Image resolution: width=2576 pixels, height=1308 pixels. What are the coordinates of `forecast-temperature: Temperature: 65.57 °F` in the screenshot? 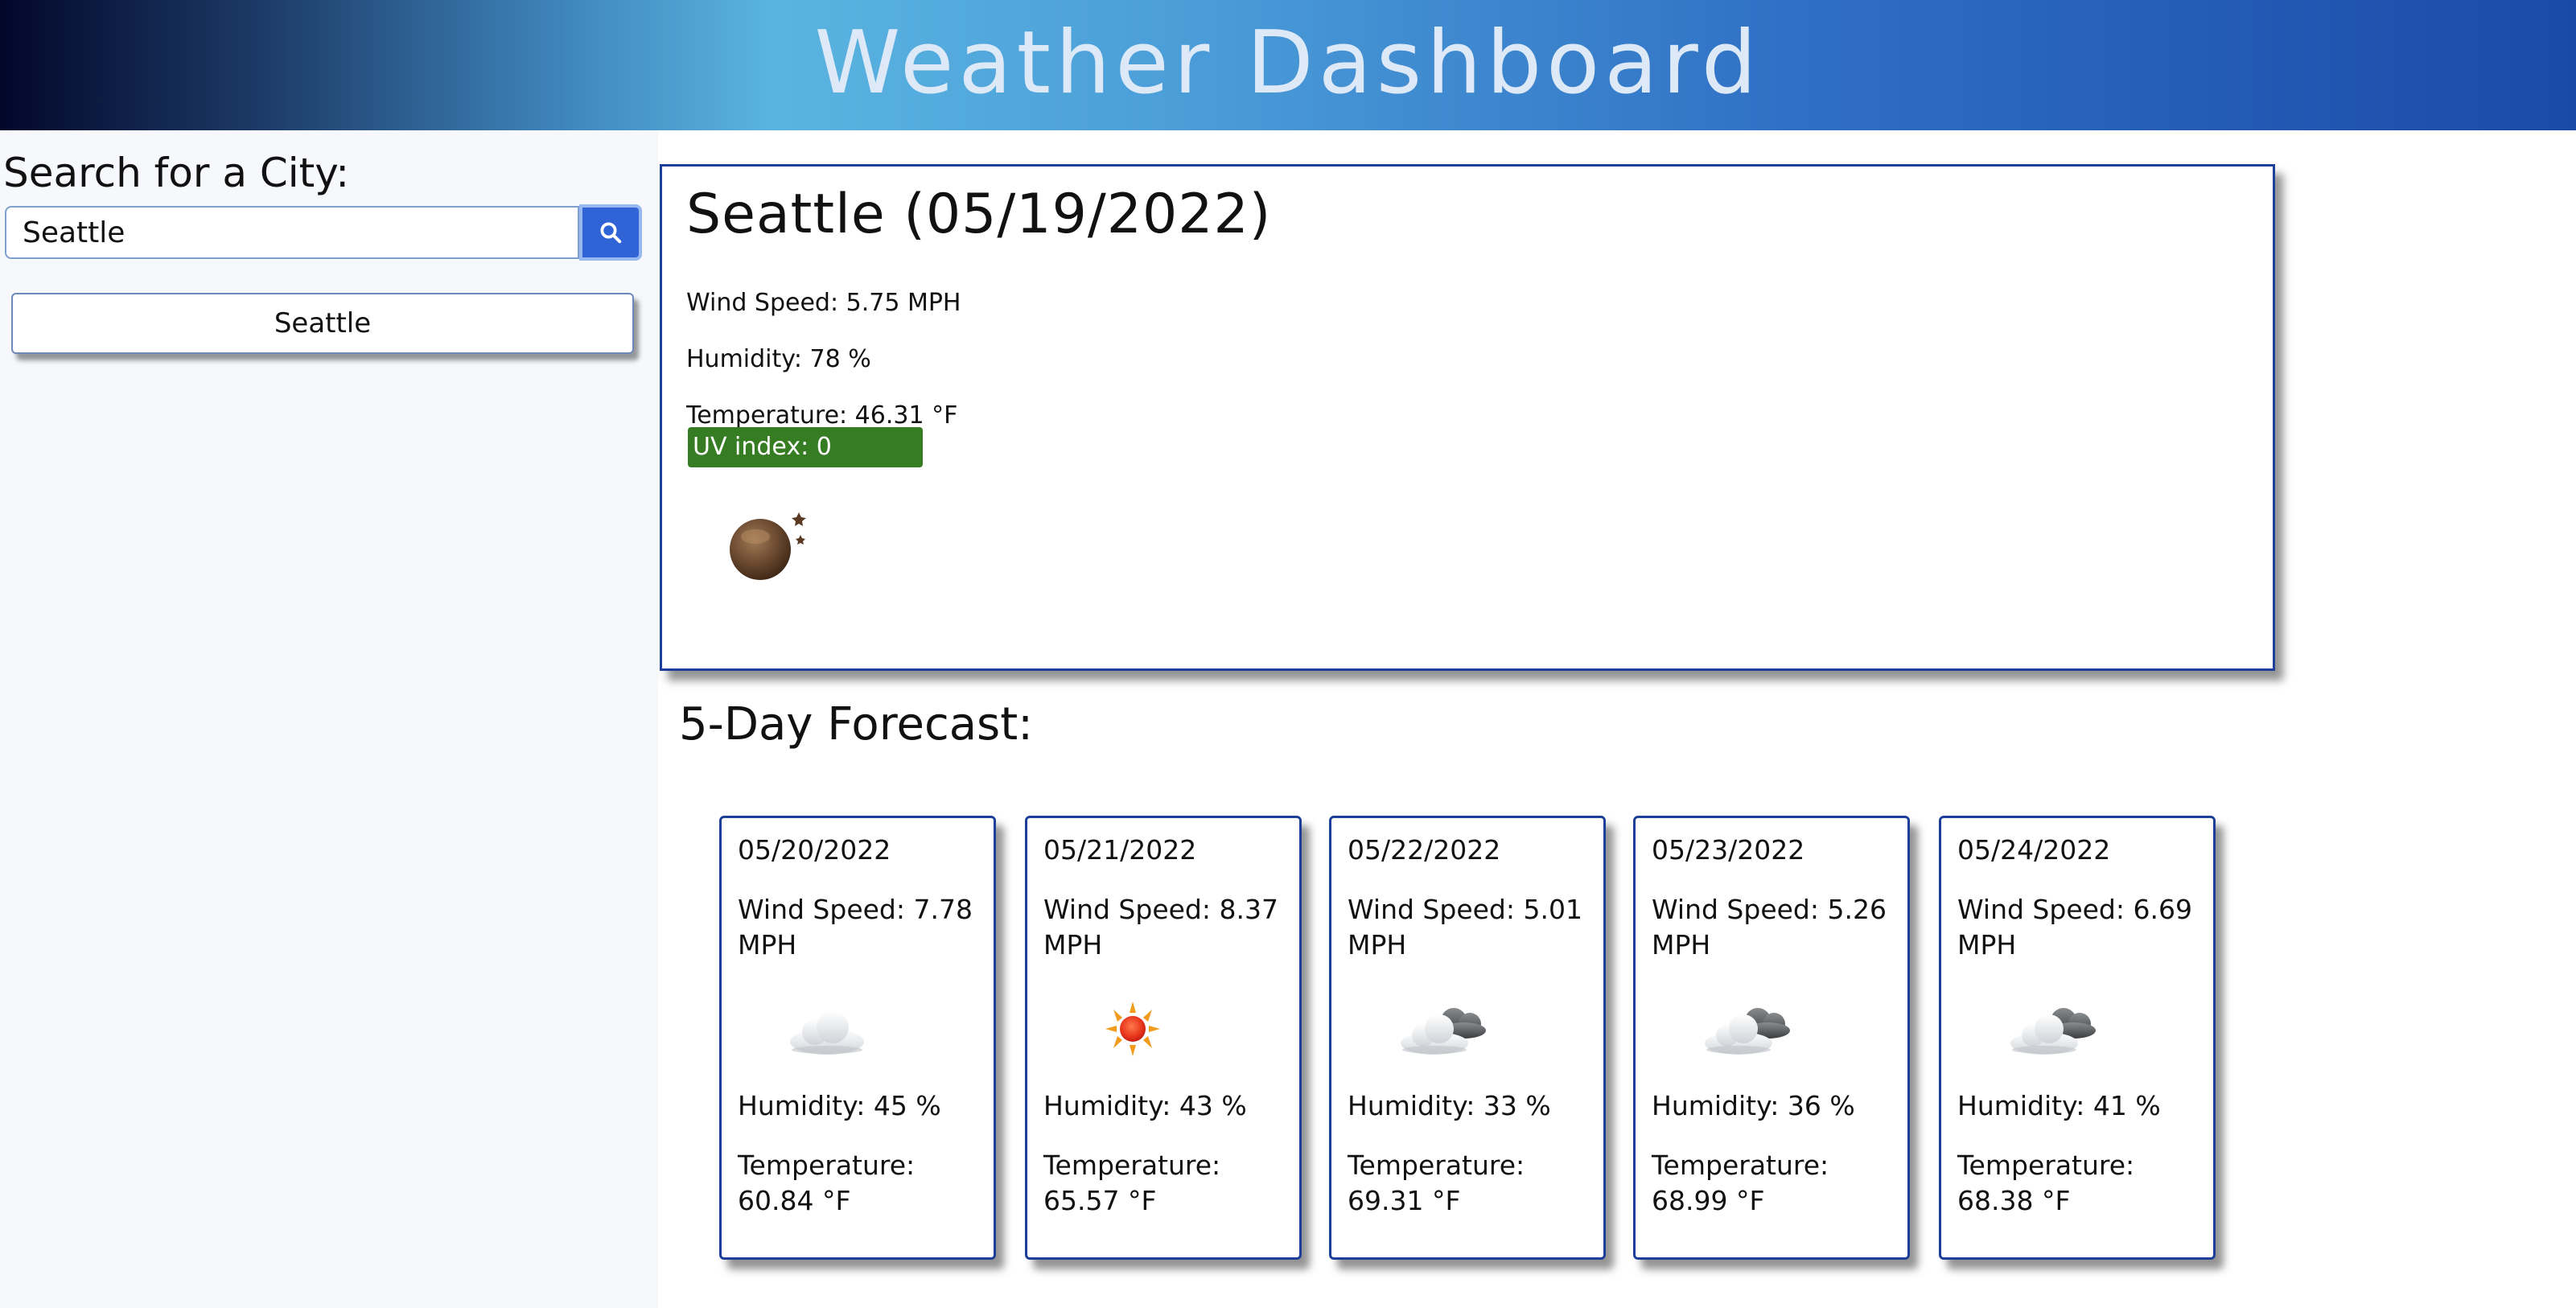 It's located at (1132, 1183).